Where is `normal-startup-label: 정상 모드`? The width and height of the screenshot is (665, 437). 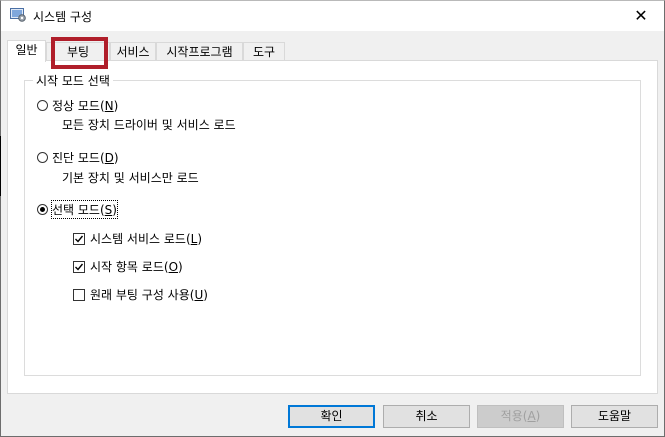
normal-startup-label: 정상 모드 is located at coordinates (76, 106).